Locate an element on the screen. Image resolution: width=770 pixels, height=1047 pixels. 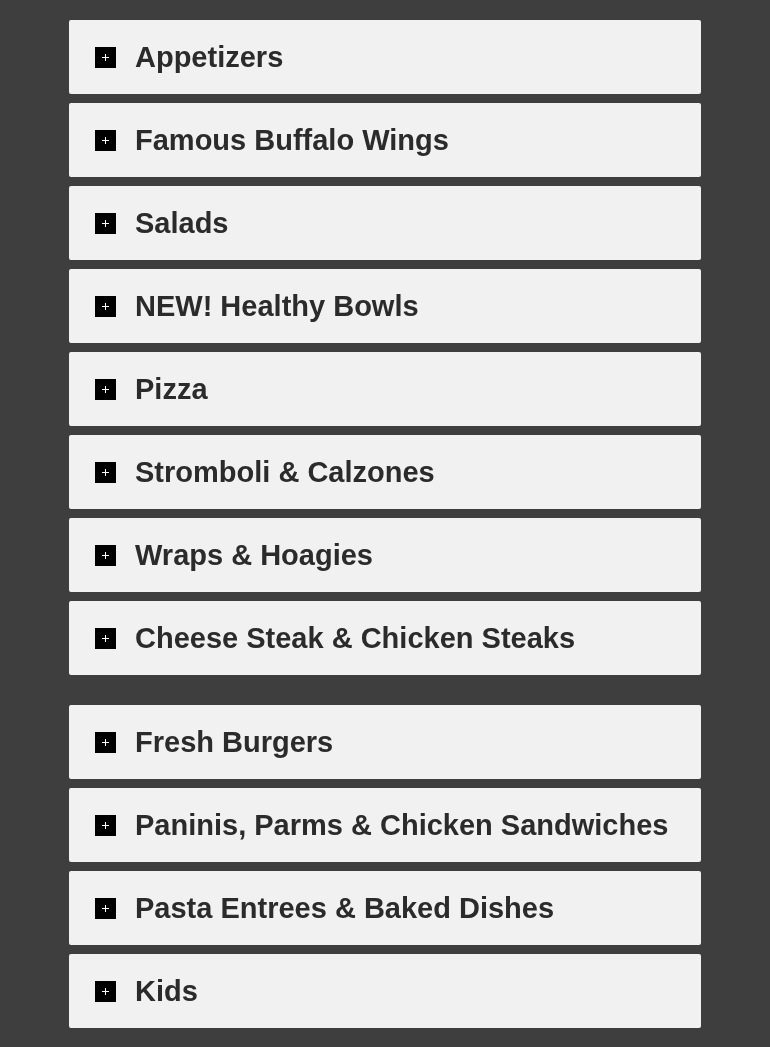
accordion-header: Stromboli & Calzones is located at coordinates (385, 472).